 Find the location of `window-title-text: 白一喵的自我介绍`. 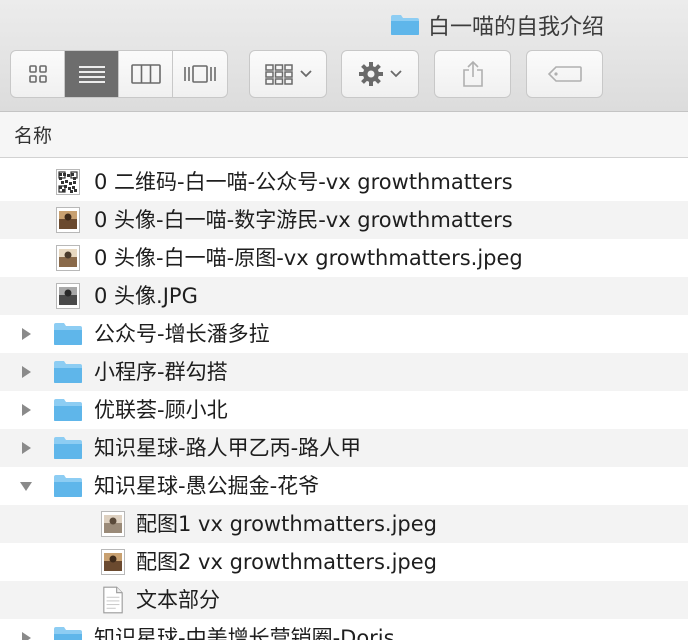

window-title-text: 白一喵的自我介绍 is located at coordinates (516, 27).